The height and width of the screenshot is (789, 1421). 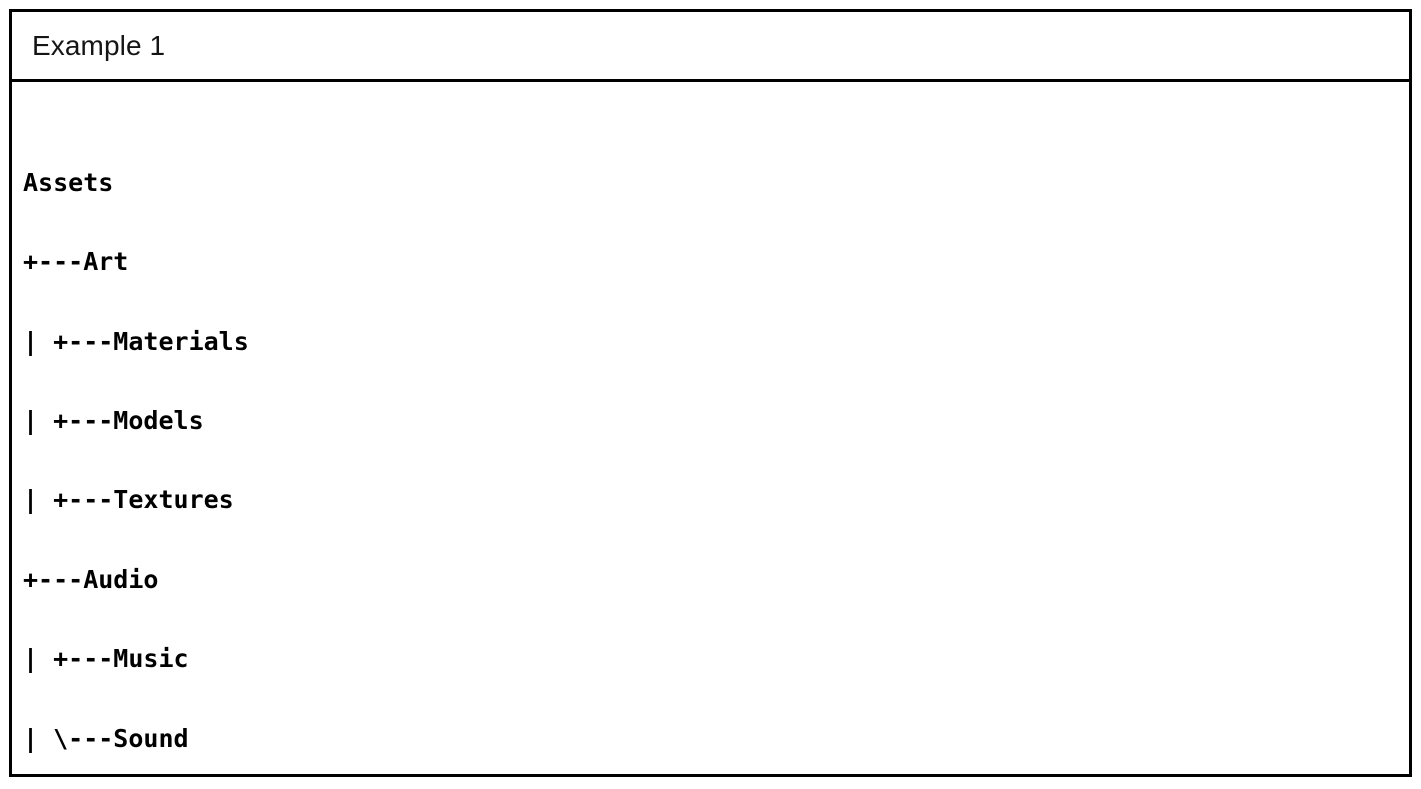 What do you see at coordinates (128, 500) in the screenshot?
I see `code-line: | +---Textures` at bounding box center [128, 500].